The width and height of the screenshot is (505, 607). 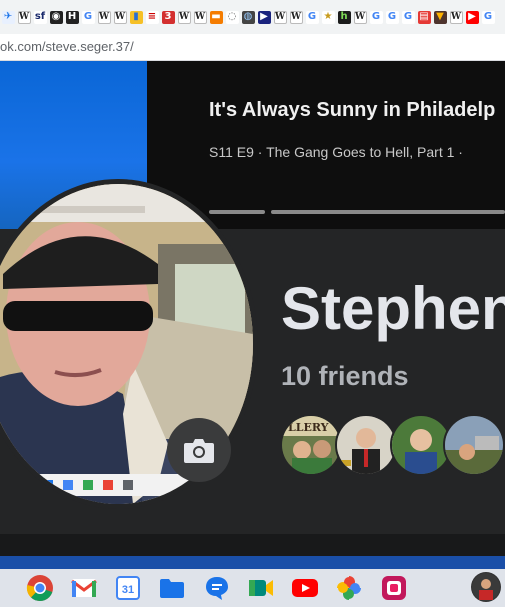 I want to click on news-icon: ≡, so click(x=152, y=17).